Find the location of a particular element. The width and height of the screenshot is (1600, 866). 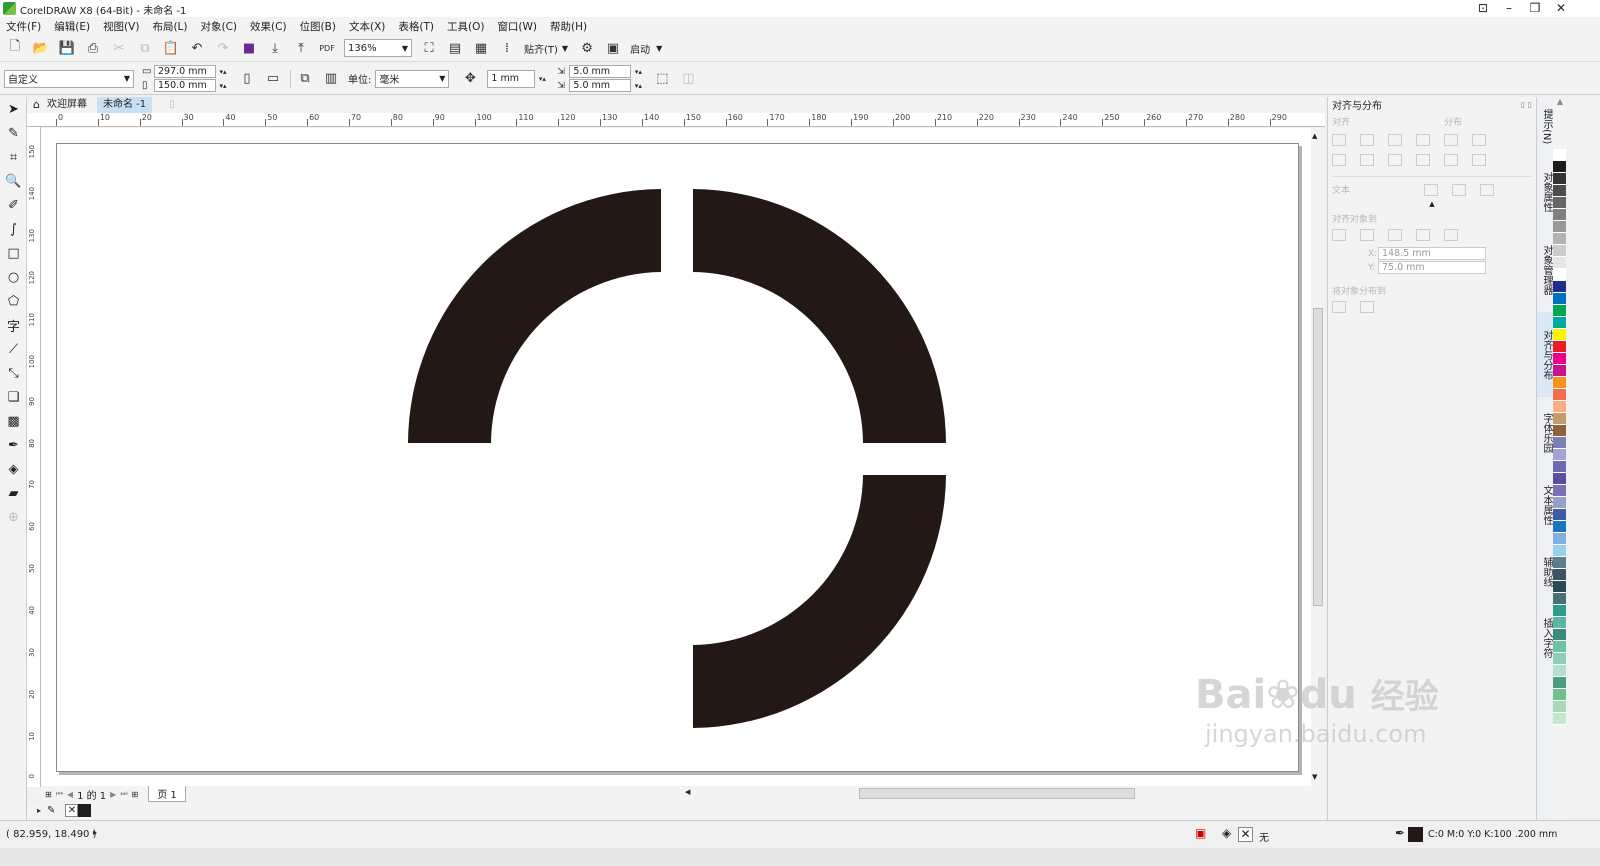

last-page-icon: ⏭ is located at coordinates (123, 794).